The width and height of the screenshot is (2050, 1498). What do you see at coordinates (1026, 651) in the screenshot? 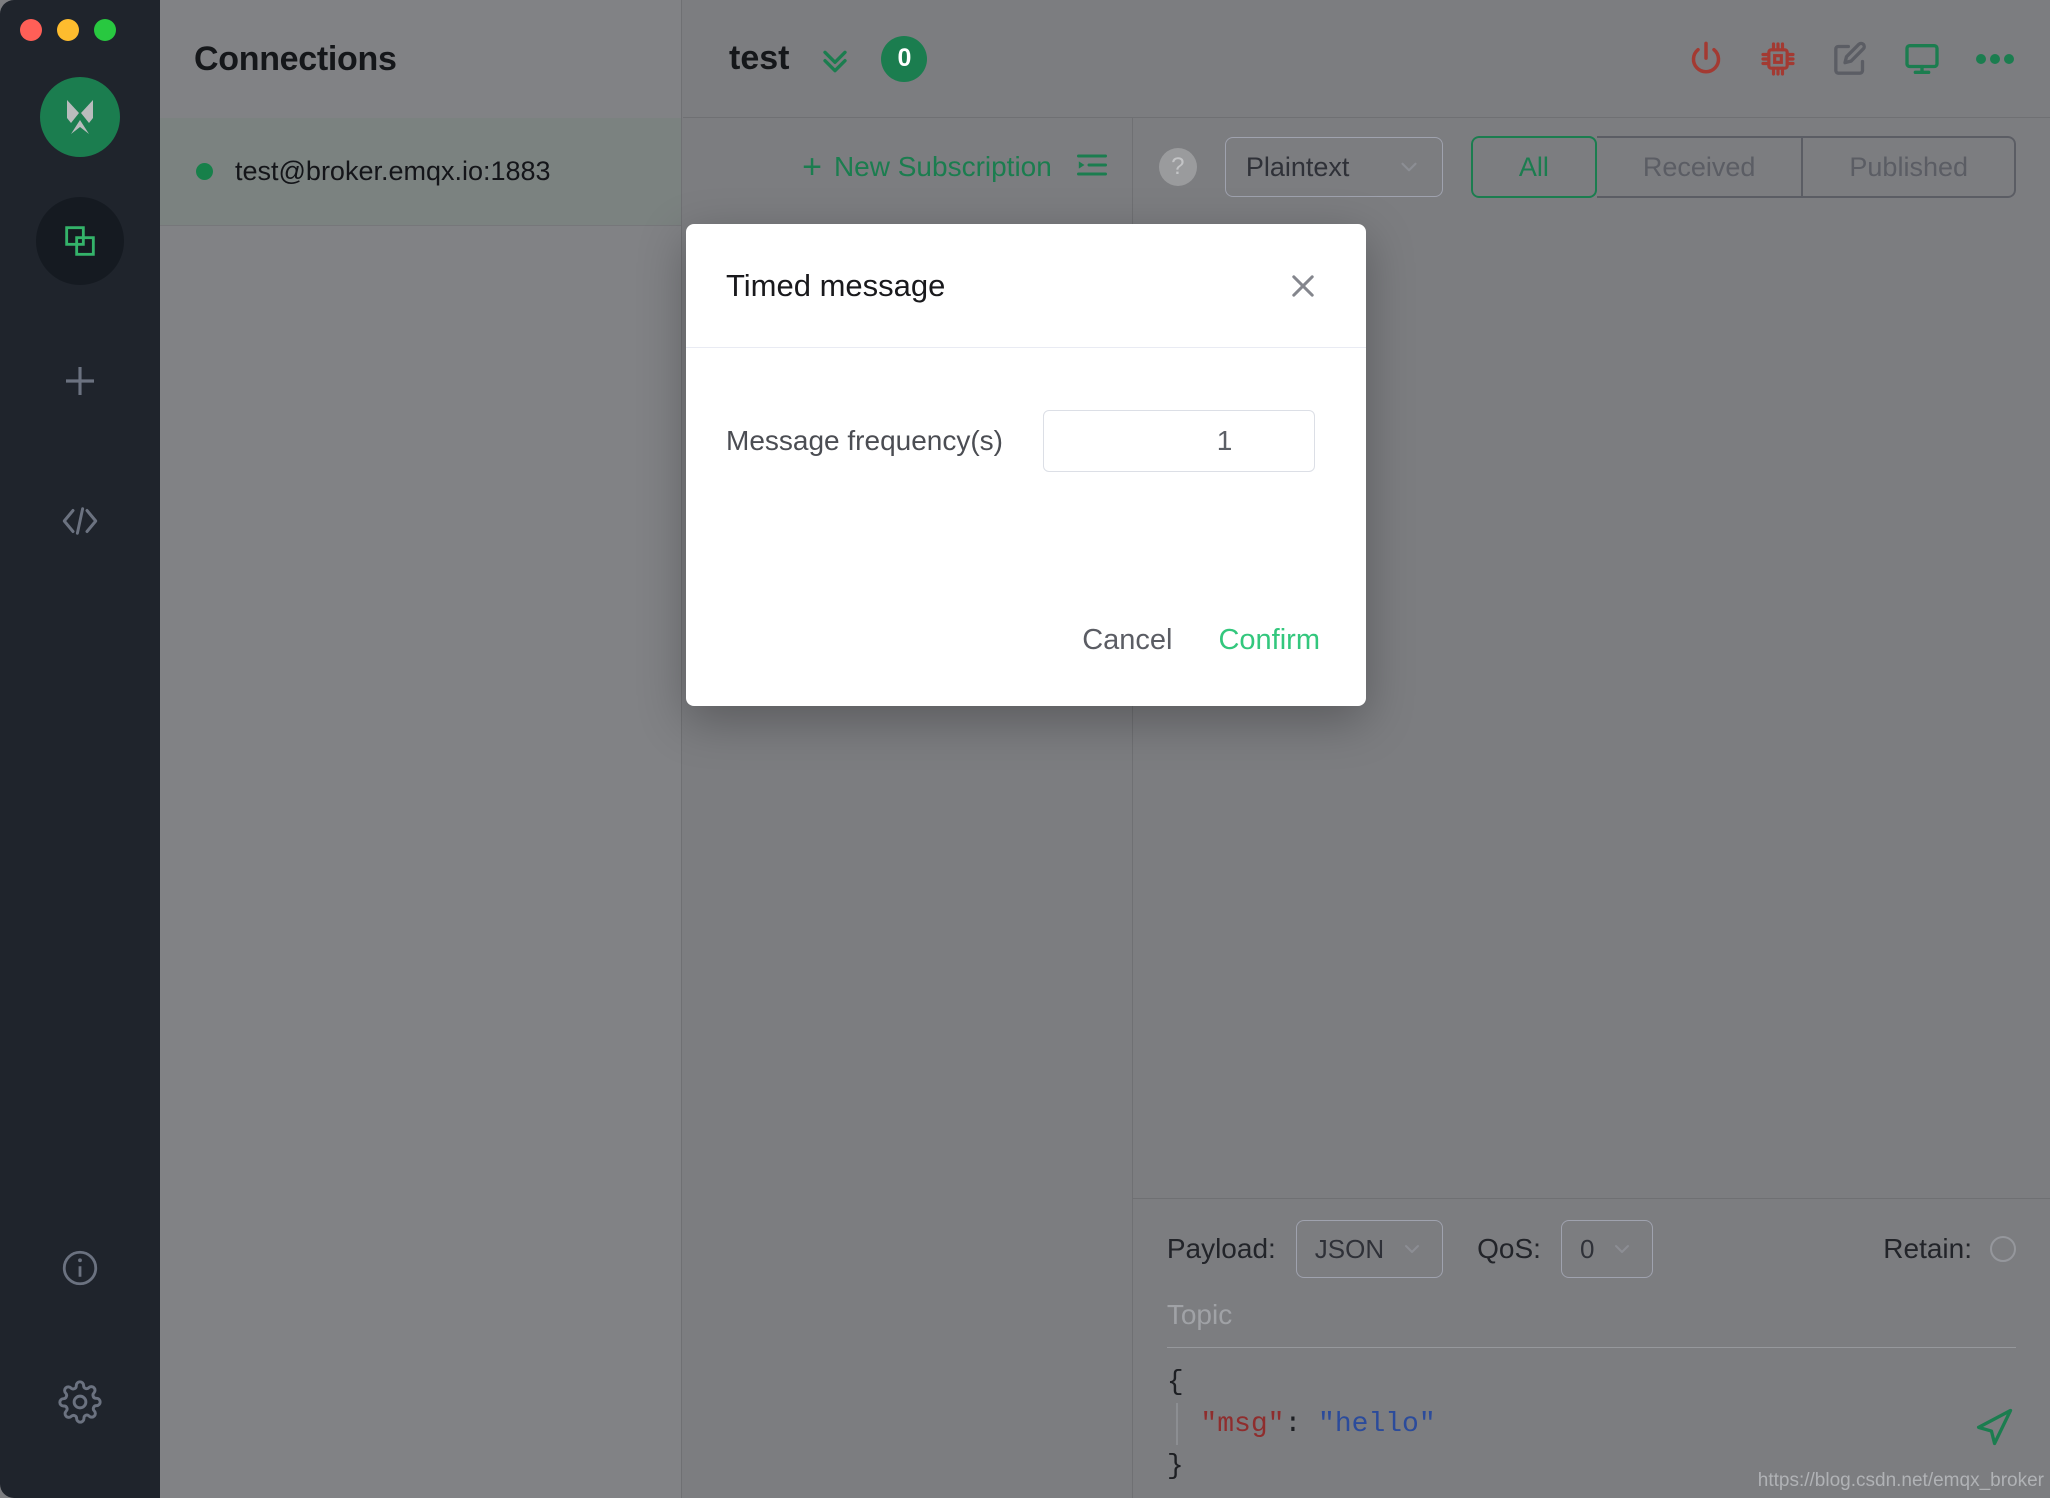
I see `dialog-footer: Cancel Confirm` at bounding box center [1026, 651].